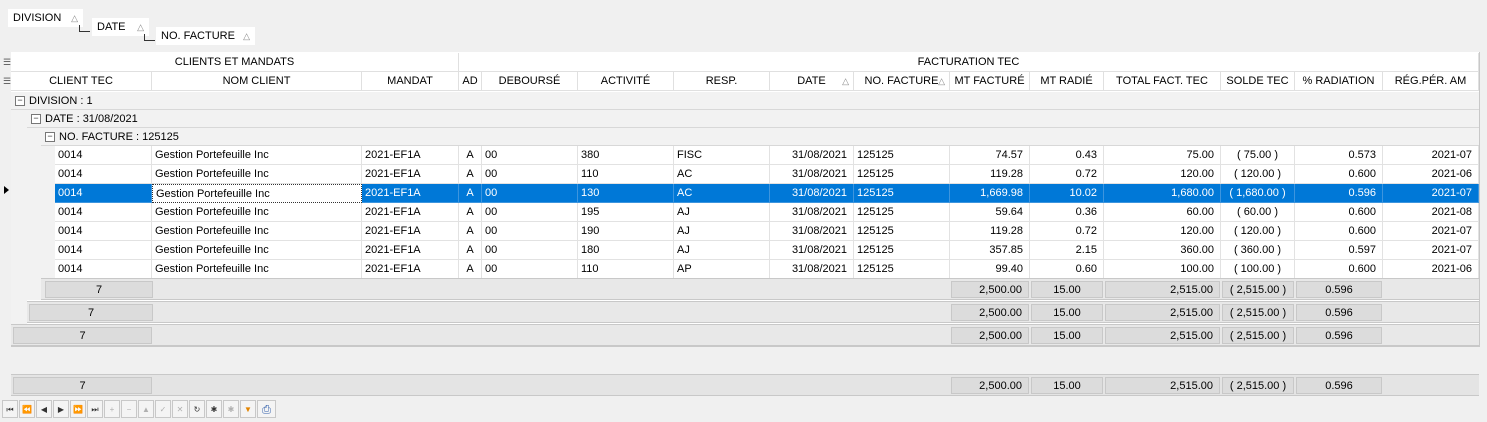 The image size is (1487, 422). Describe the element at coordinates (1339, 193) in the screenshot. I see `cell-radiation: 0.596` at that location.